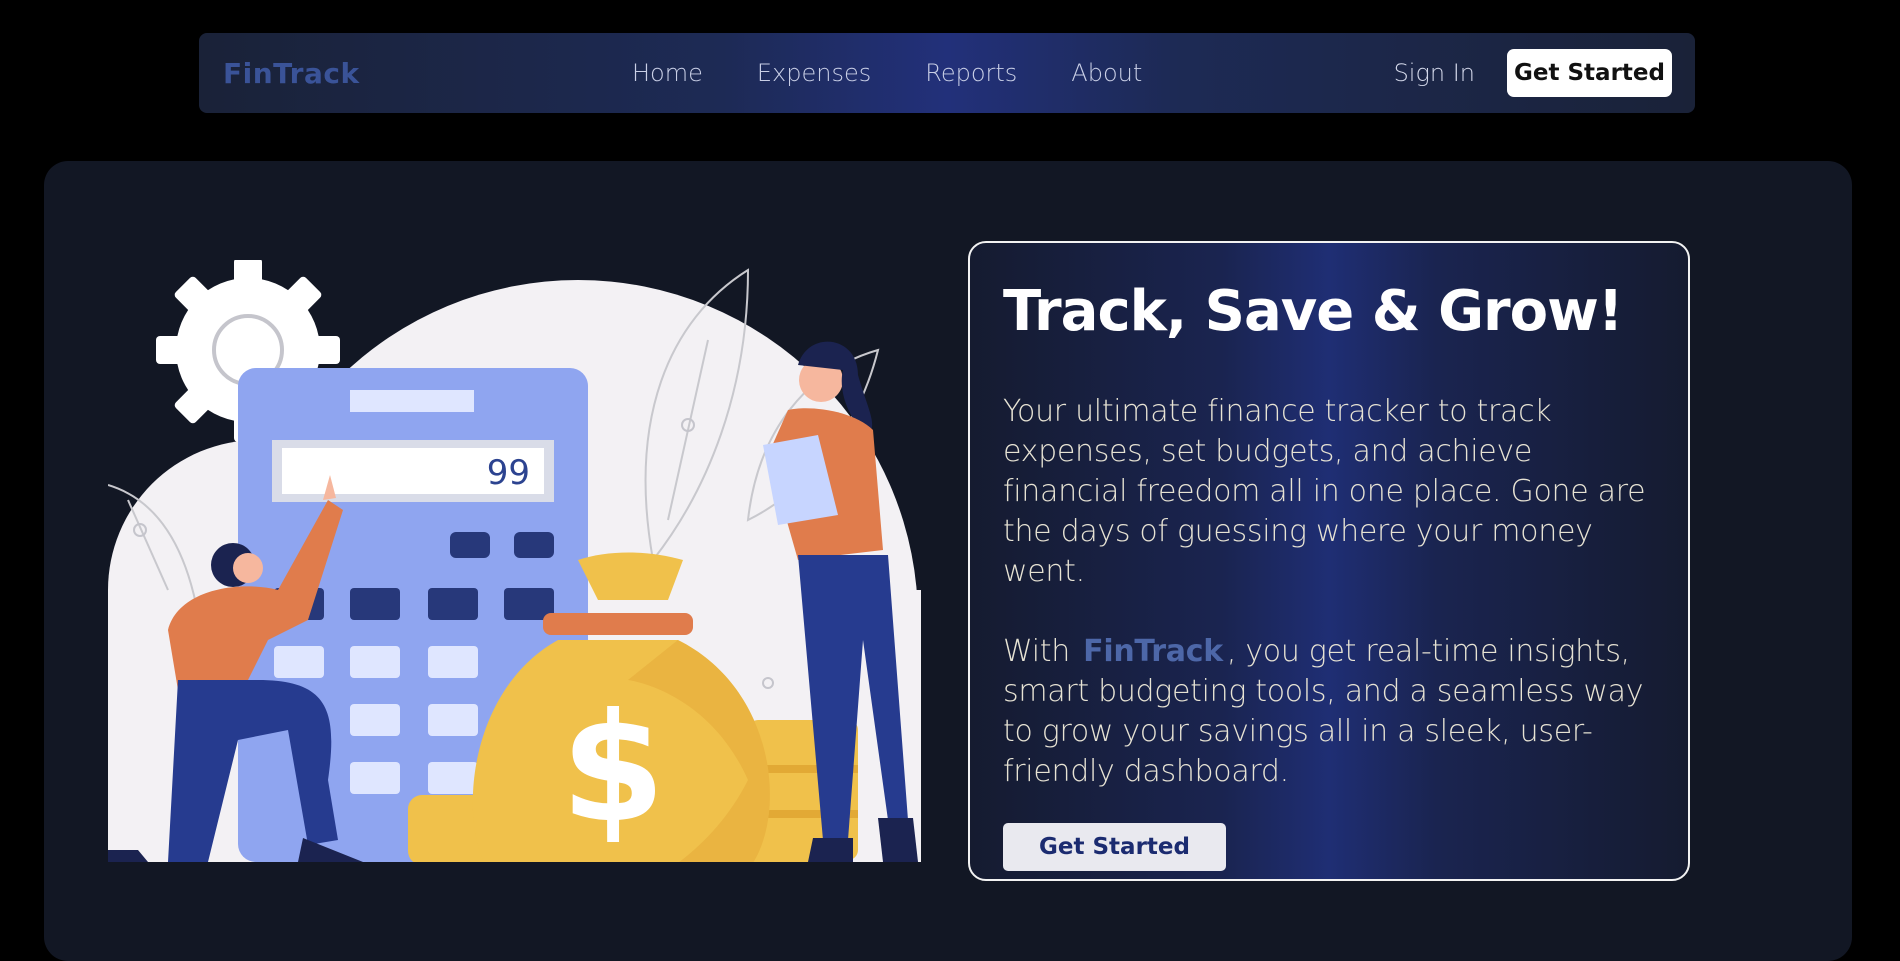 Image resolution: width=1900 pixels, height=961 pixels. Describe the element at coordinates (1313, 311) in the screenshot. I see `hero-title: Track, Save & Grow!` at that location.